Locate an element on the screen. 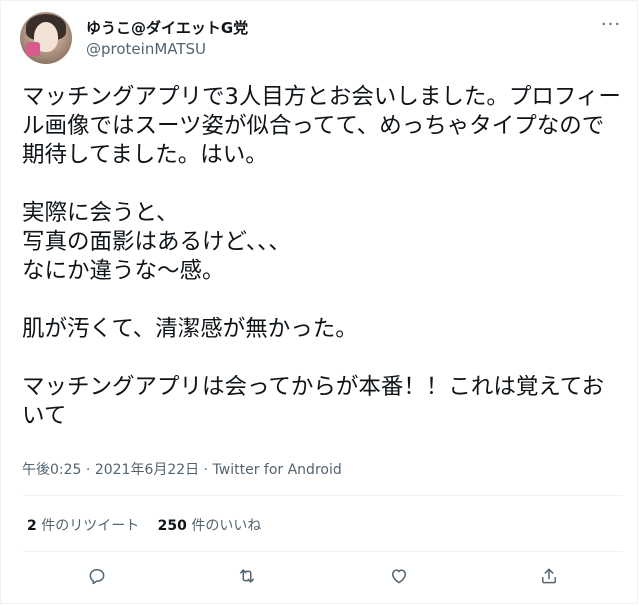  retweets-stat: 2 件のリツイート is located at coordinates (83, 525).